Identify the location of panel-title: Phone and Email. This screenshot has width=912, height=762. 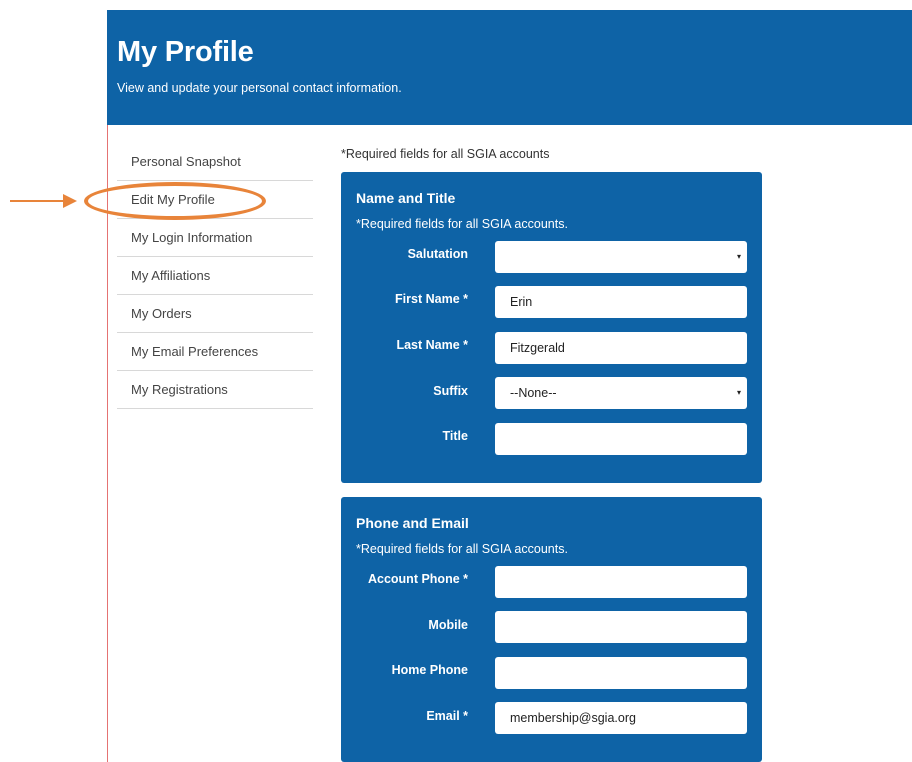
(412, 523).